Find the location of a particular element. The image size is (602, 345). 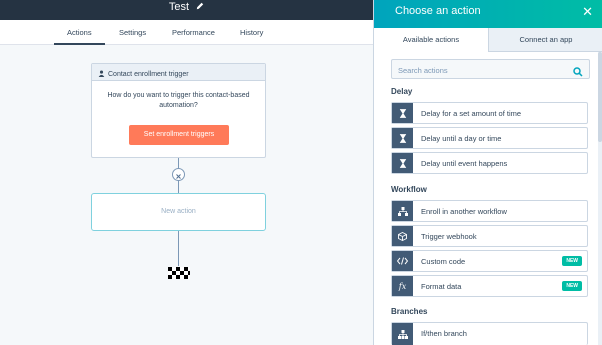

action-item-label: Delay until event happens is located at coordinates (464, 163).